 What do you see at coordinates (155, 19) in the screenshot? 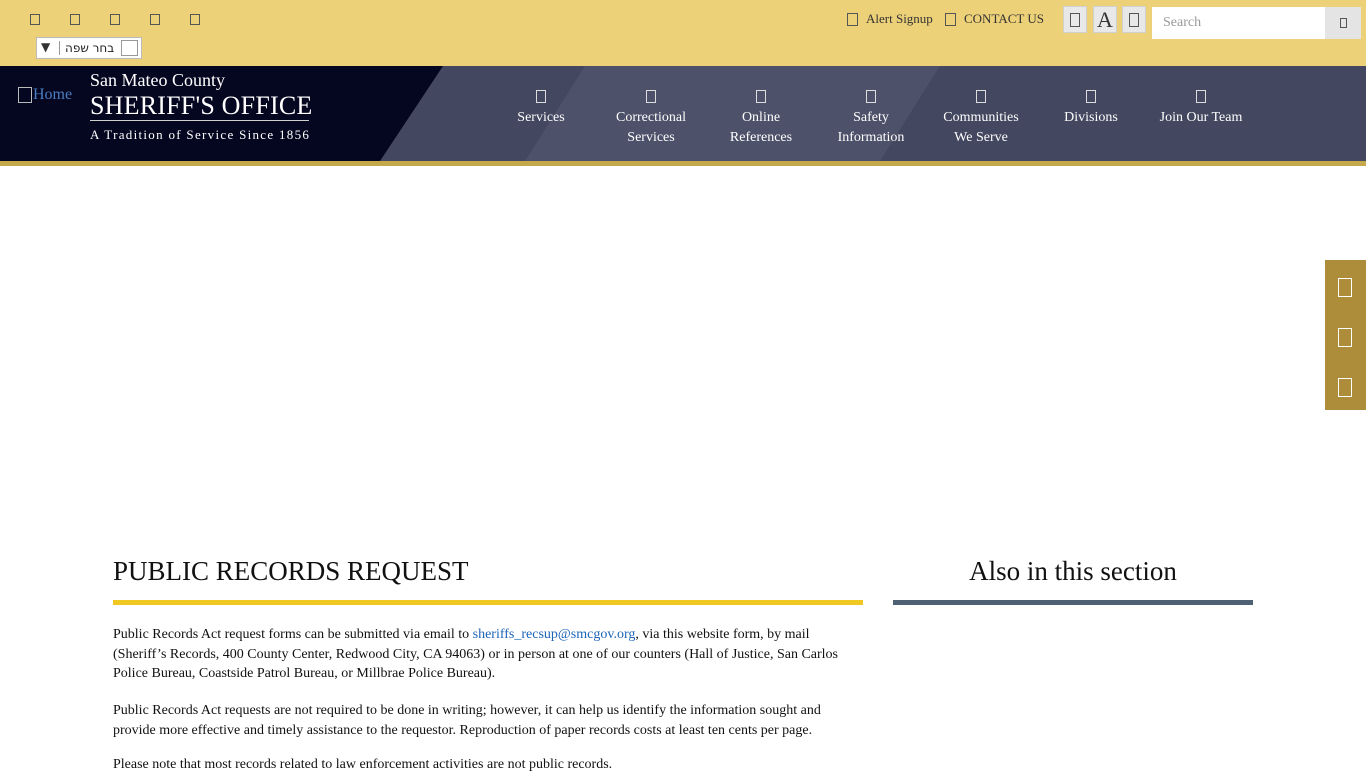
I see `social-youtube-icon` at bounding box center [155, 19].